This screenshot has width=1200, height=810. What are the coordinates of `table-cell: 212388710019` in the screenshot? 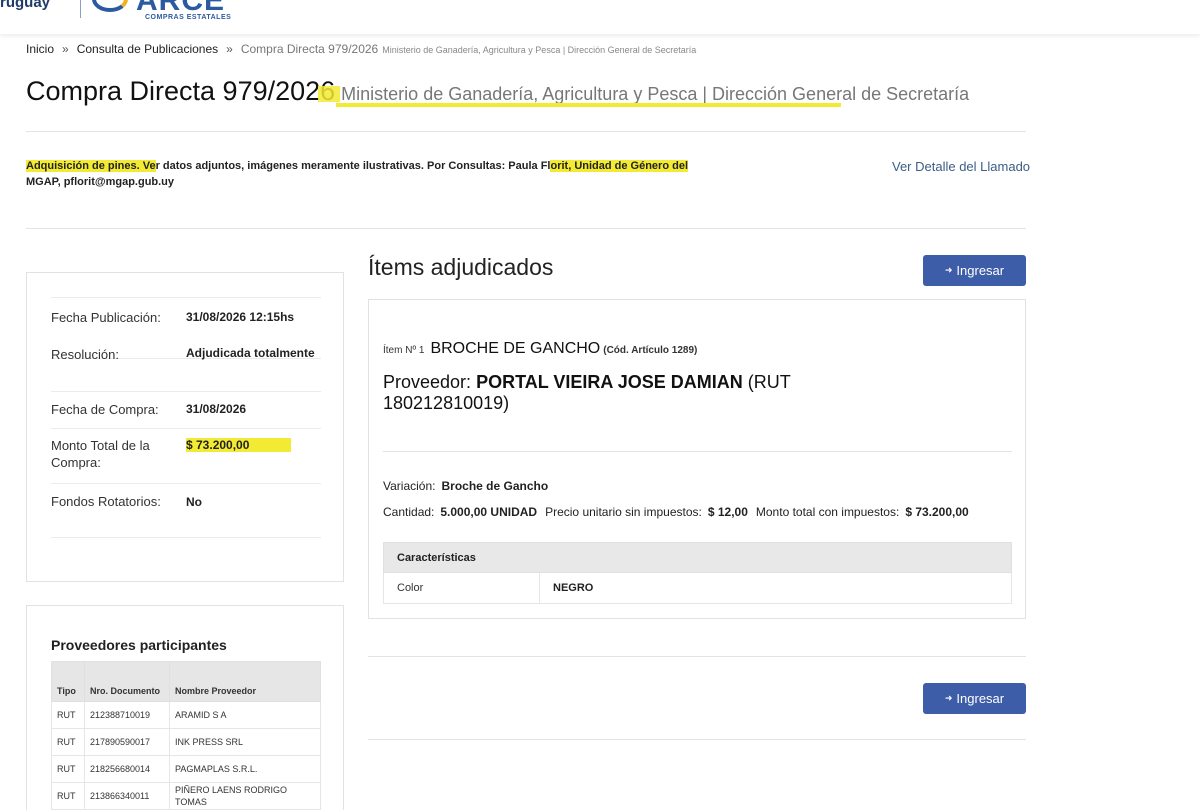 It's located at (127, 715).